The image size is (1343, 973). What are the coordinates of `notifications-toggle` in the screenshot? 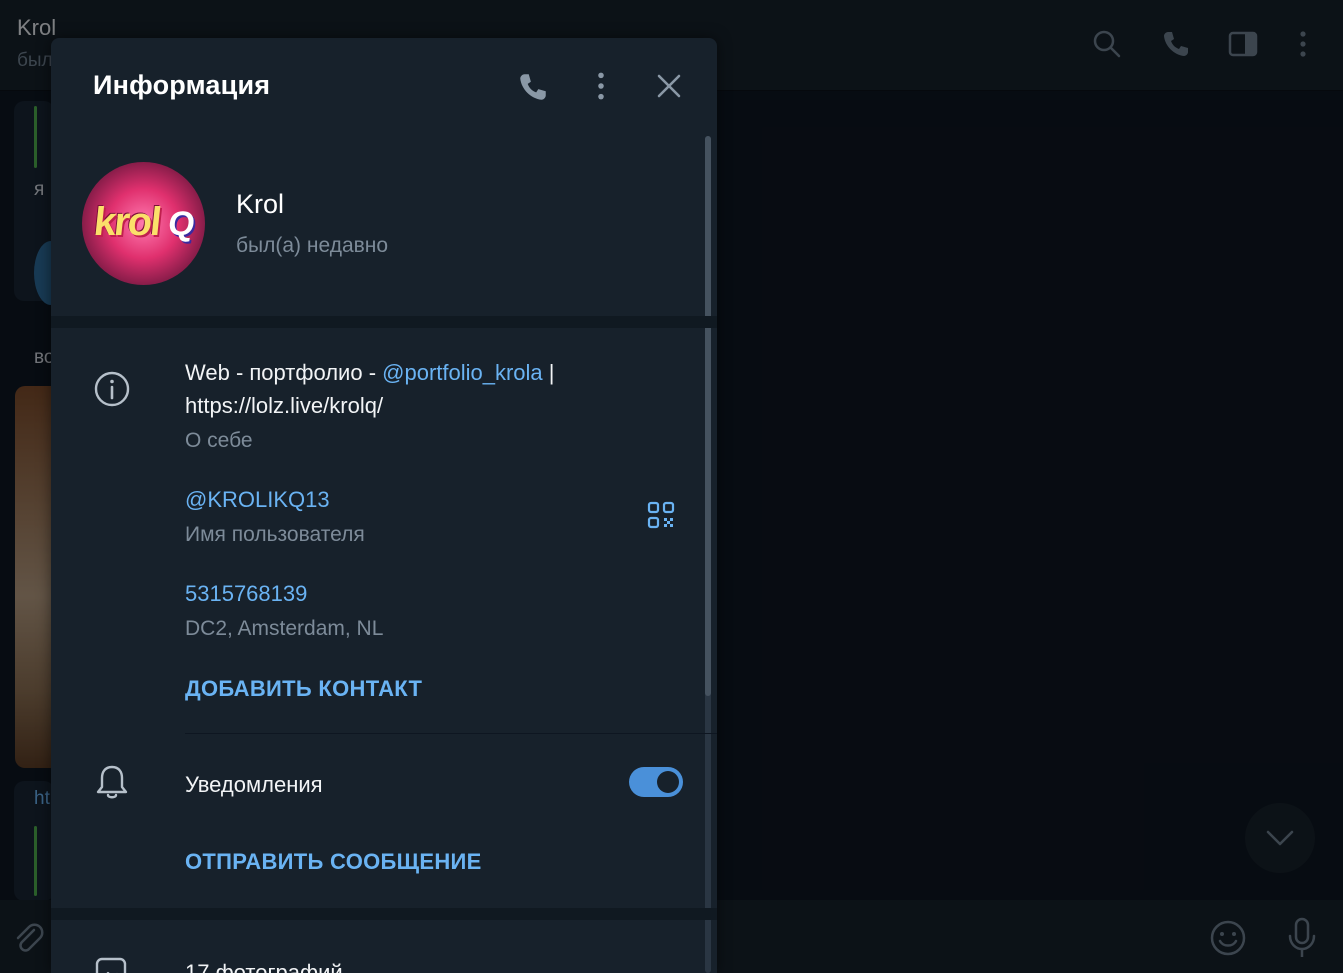 It's located at (656, 782).